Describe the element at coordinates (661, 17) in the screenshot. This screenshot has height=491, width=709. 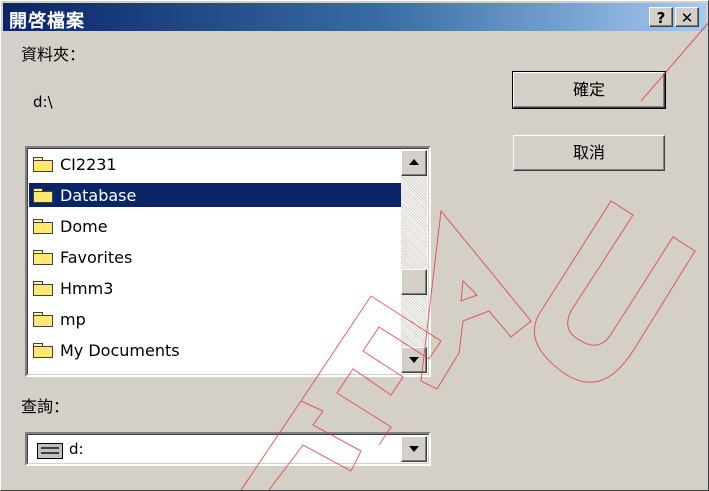
I see `help-button: ?` at that location.